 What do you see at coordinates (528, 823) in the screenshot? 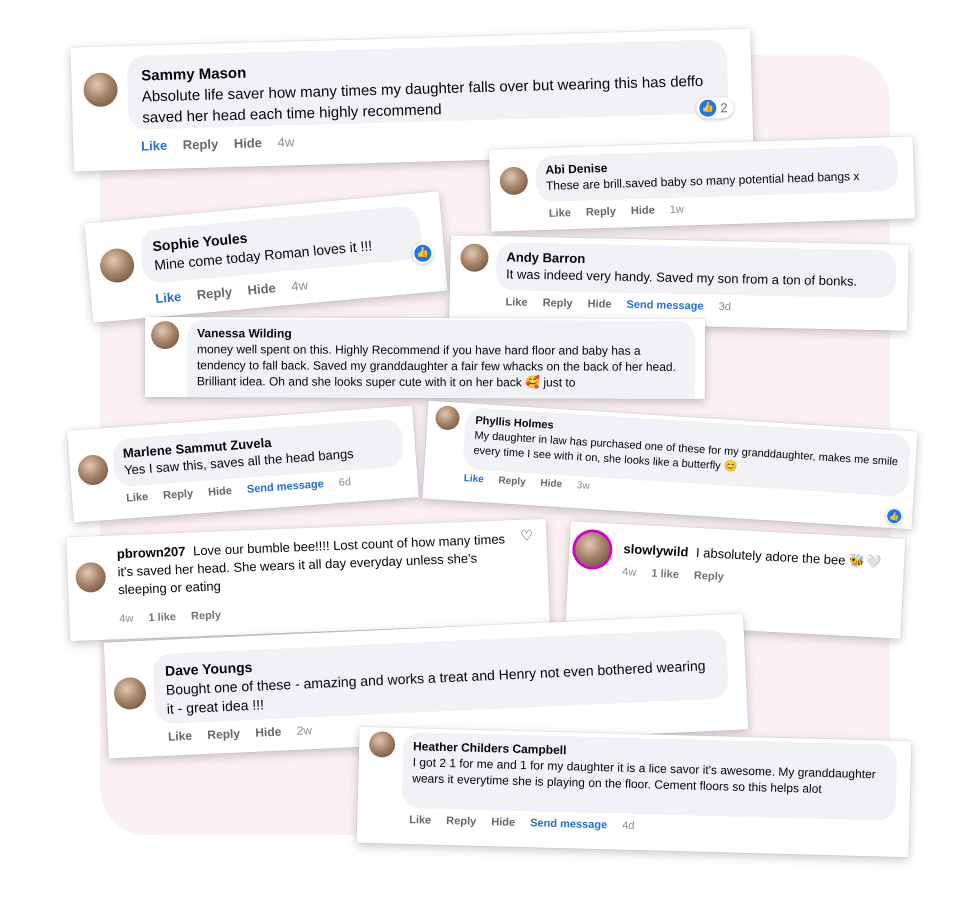
I see `comment-actions: Like Reply Hide Send message 4d` at bounding box center [528, 823].